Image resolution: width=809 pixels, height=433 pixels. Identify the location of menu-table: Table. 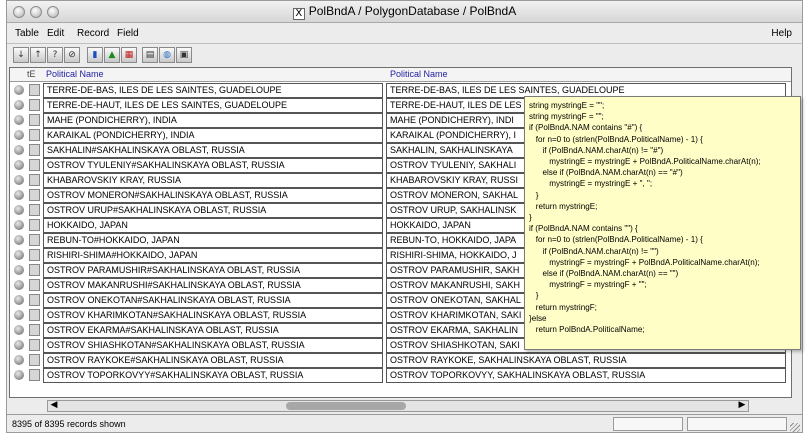
(27, 33).